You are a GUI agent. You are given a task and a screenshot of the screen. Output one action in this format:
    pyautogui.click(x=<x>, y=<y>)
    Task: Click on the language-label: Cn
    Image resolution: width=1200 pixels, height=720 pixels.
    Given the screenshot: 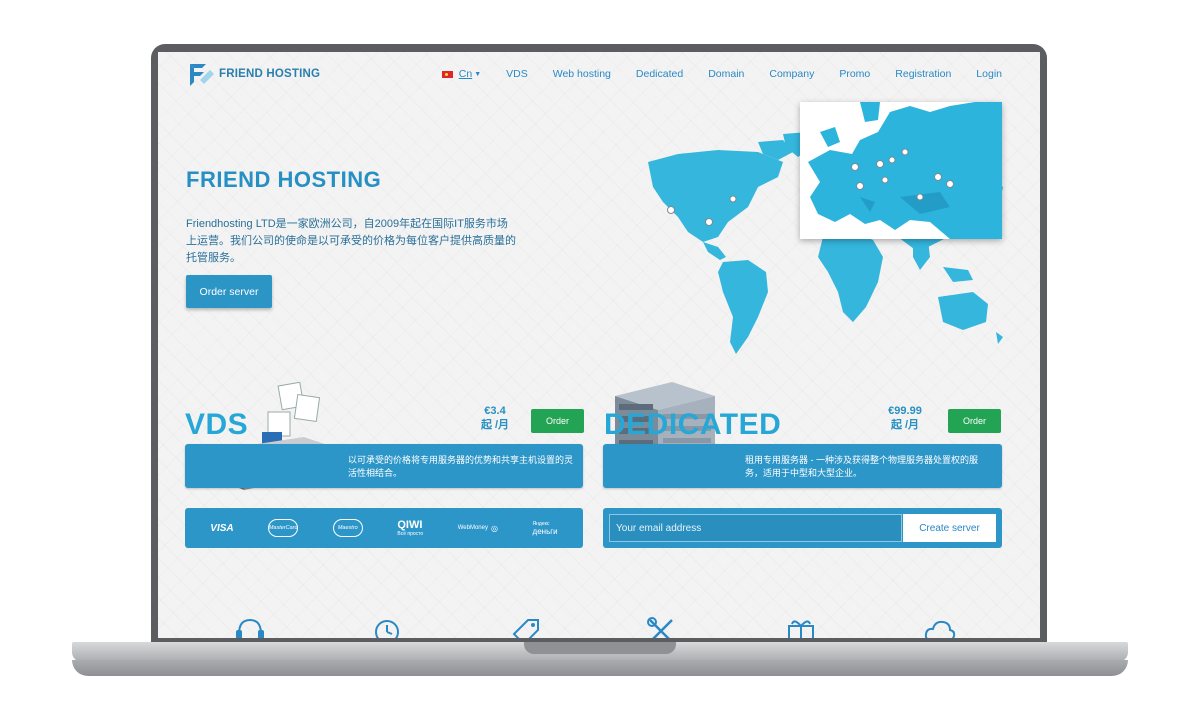 What is the action you would take?
    pyautogui.click(x=465, y=74)
    